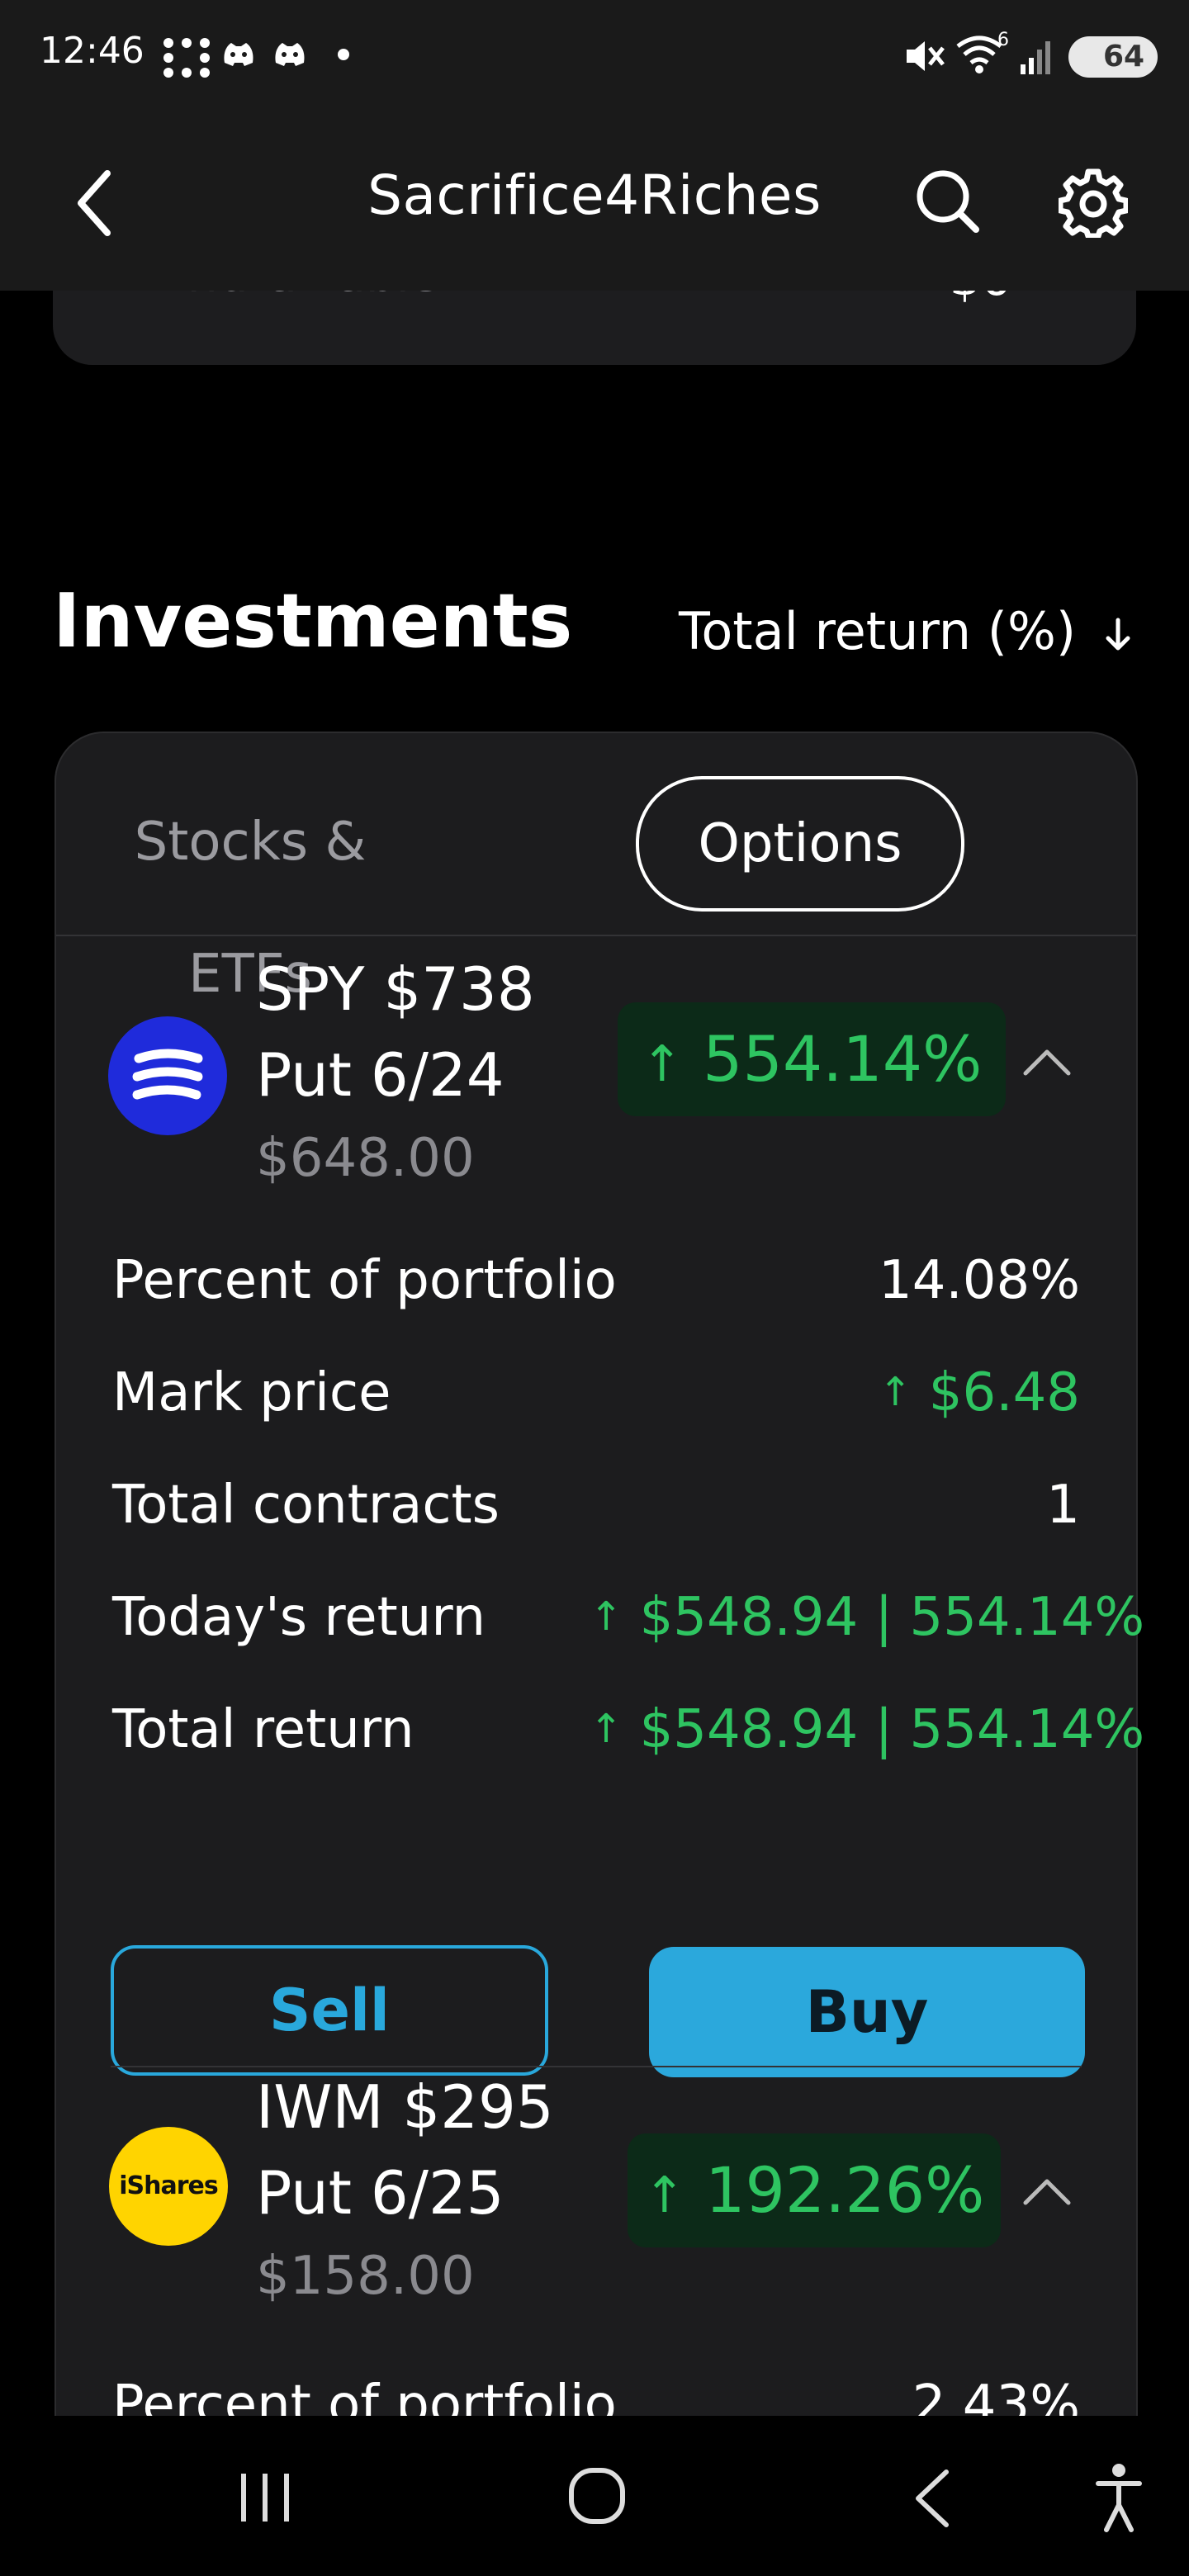 This screenshot has height=2576, width=1189. Describe the element at coordinates (92, 51) in the screenshot. I see `status-time: 12:46` at that location.